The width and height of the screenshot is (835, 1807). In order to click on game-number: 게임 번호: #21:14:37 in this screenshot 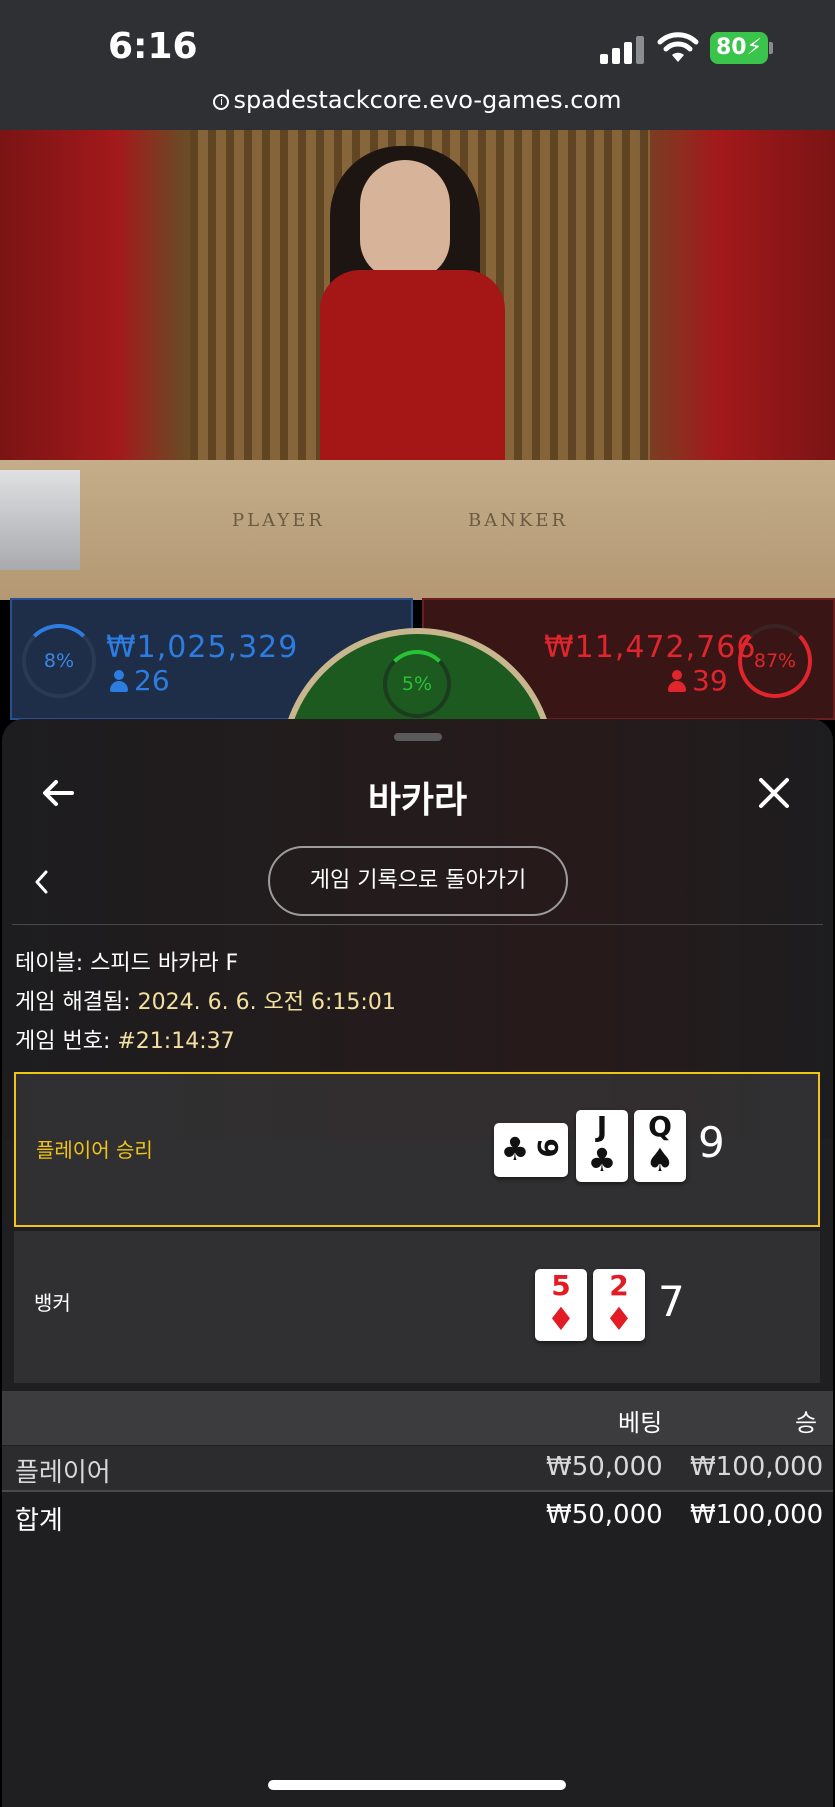, I will do `click(125, 1039)`.